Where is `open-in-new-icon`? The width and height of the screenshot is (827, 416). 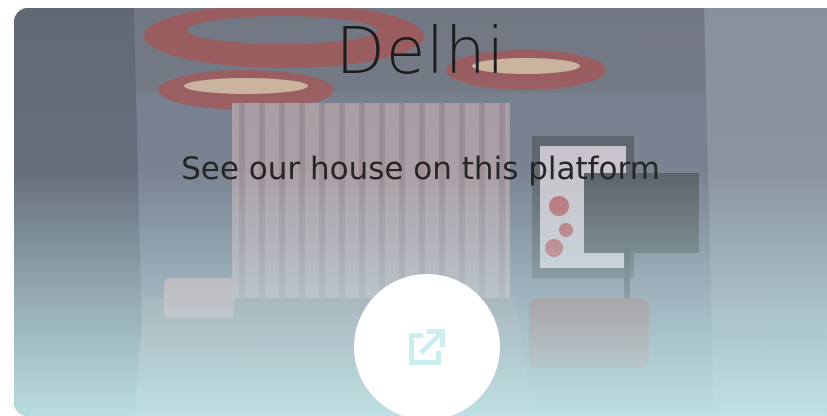
open-in-new-icon is located at coordinates (427, 347).